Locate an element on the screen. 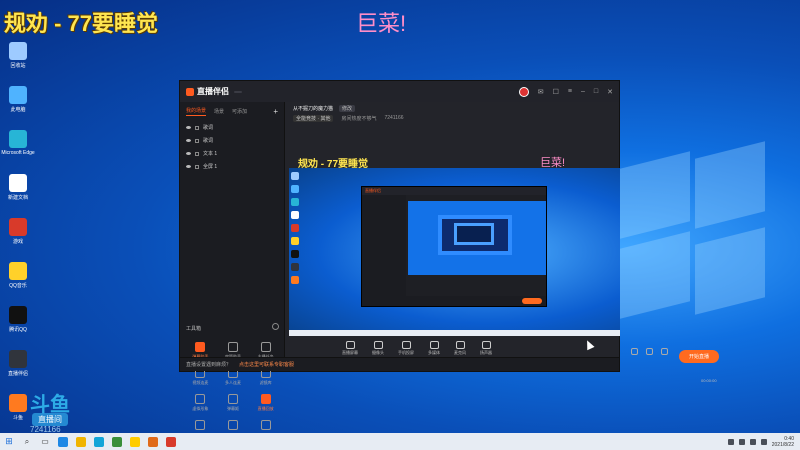  control-label: 扬声器 is located at coordinates (486, 352).